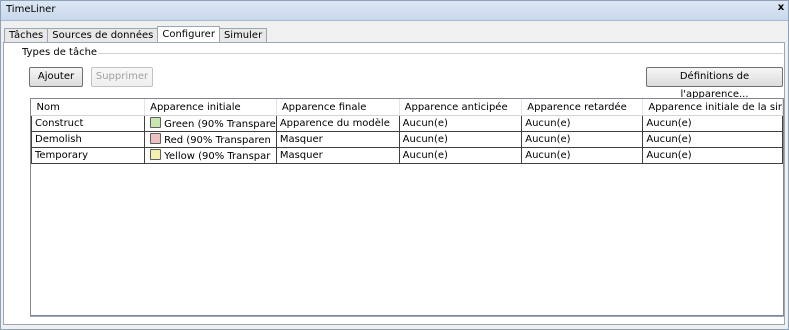 The height and width of the screenshot is (330, 789). I want to click on add-button: Ajouter, so click(56, 77).